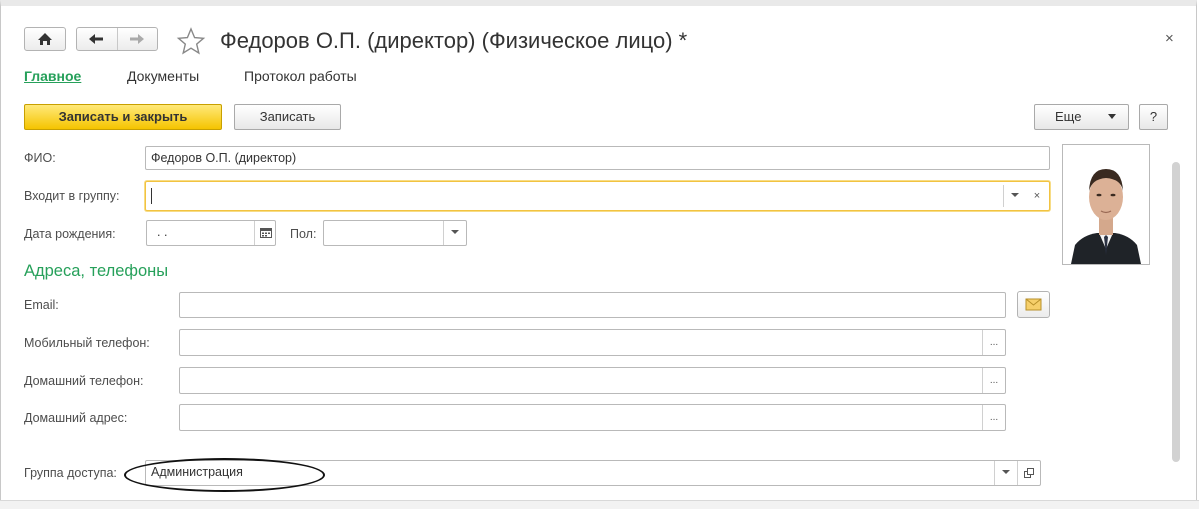  I want to click on person-photo-image, so click(1106, 204).